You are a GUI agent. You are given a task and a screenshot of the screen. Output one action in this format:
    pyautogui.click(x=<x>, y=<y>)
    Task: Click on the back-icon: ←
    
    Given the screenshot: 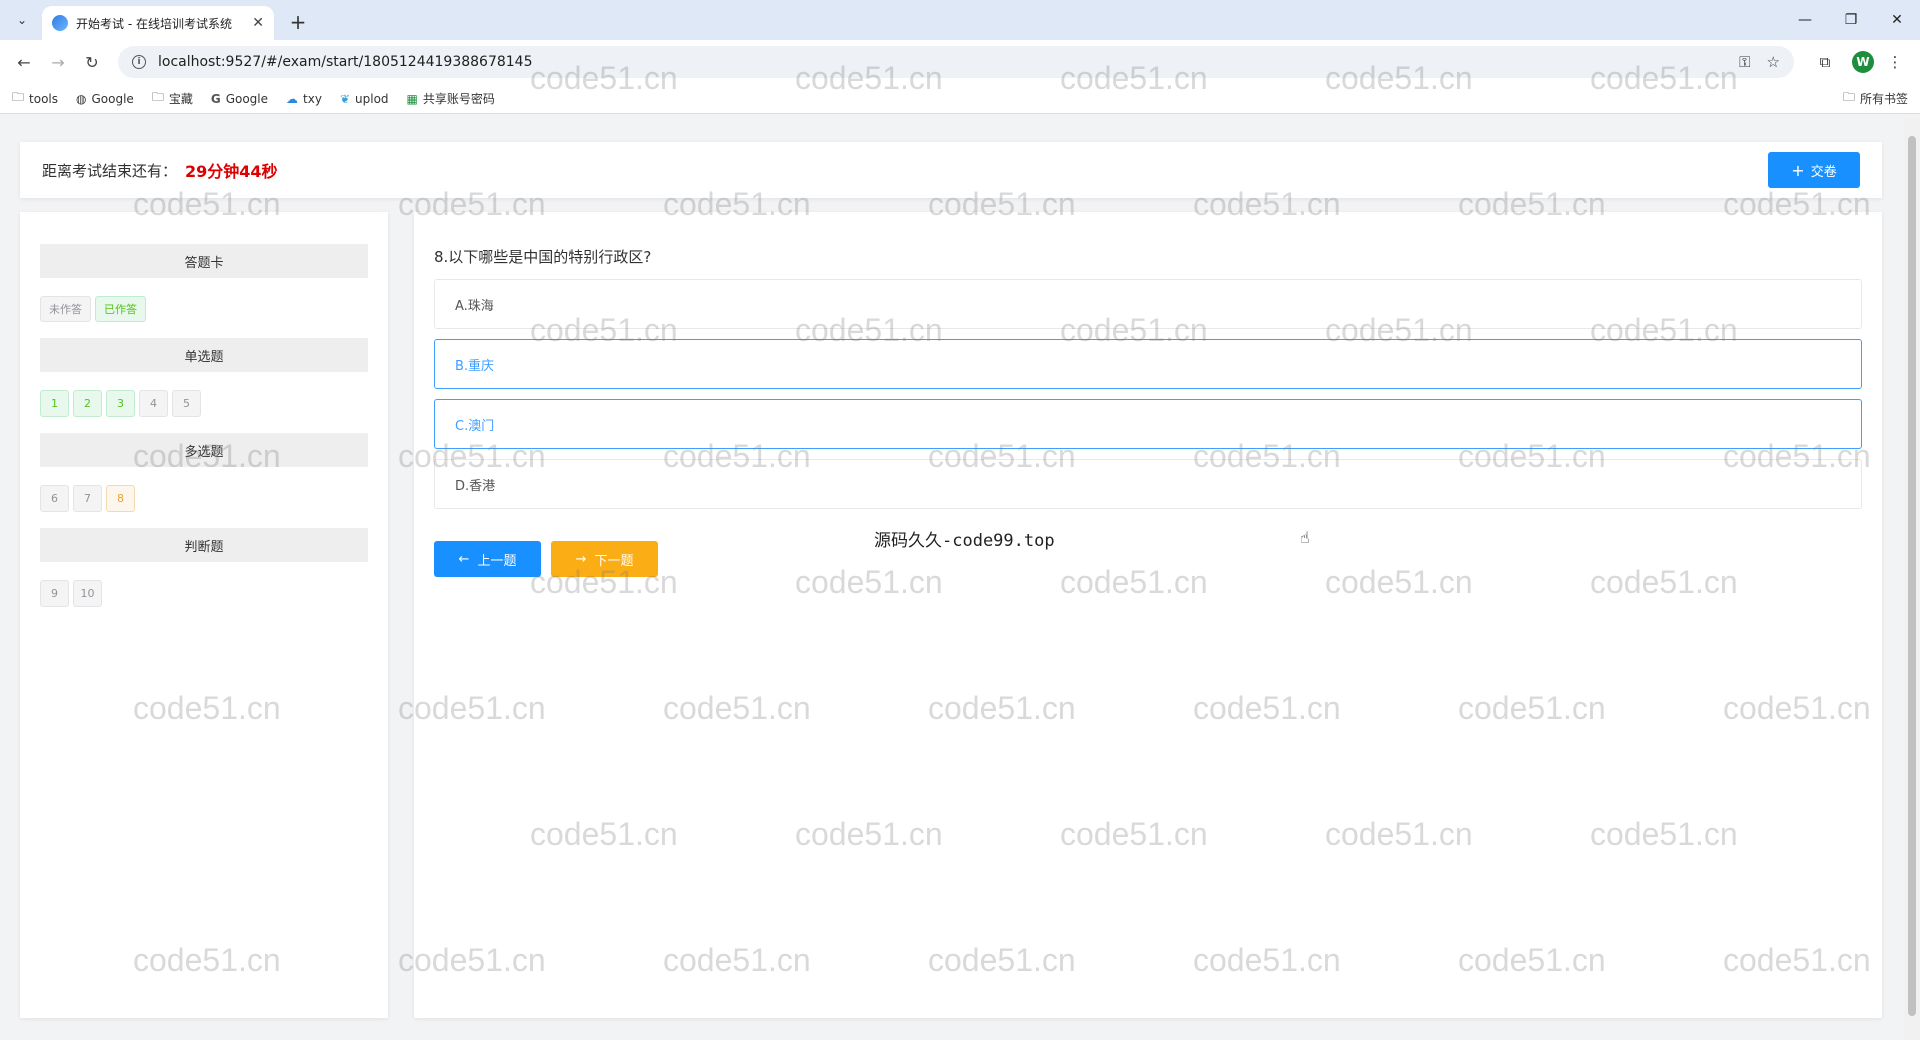 What is the action you would take?
    pyautogui.click(x=24, y=62)
    